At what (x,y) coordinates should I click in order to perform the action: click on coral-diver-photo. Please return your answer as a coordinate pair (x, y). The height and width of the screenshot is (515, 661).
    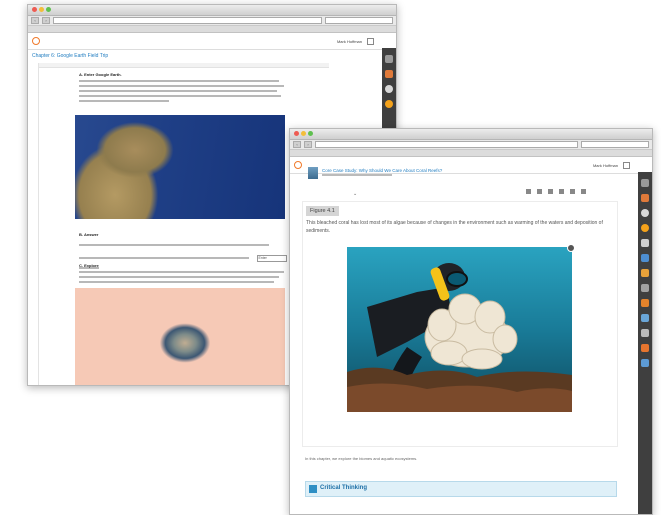
    Looking at the image, I should click on (459, 329).